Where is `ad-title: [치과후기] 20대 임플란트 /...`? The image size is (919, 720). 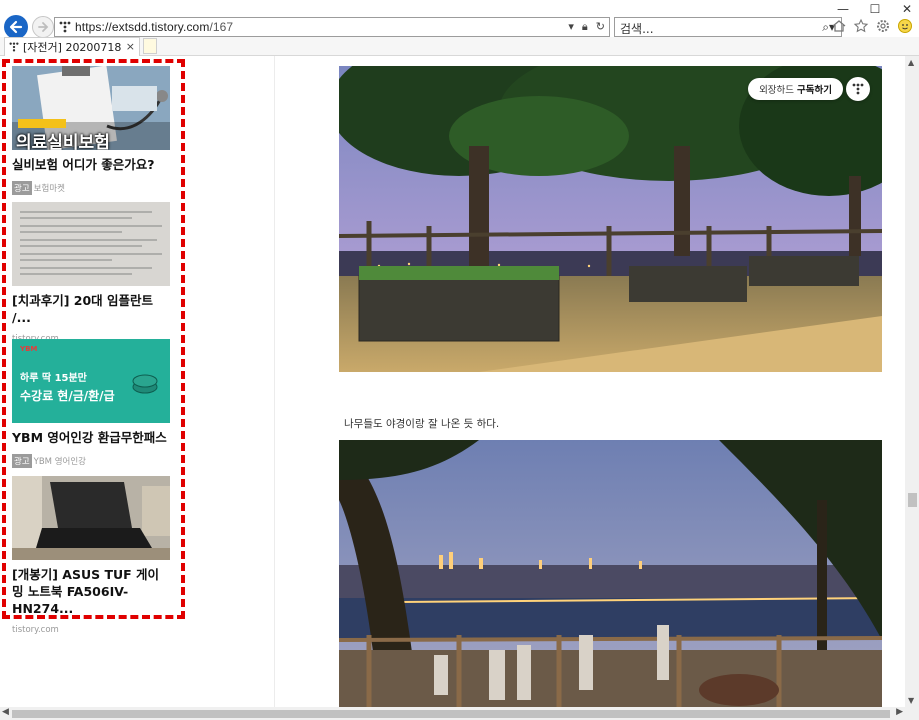 ad-title: [치과후기] 20대 임플란트 /... is located at coordinates (91, 309).